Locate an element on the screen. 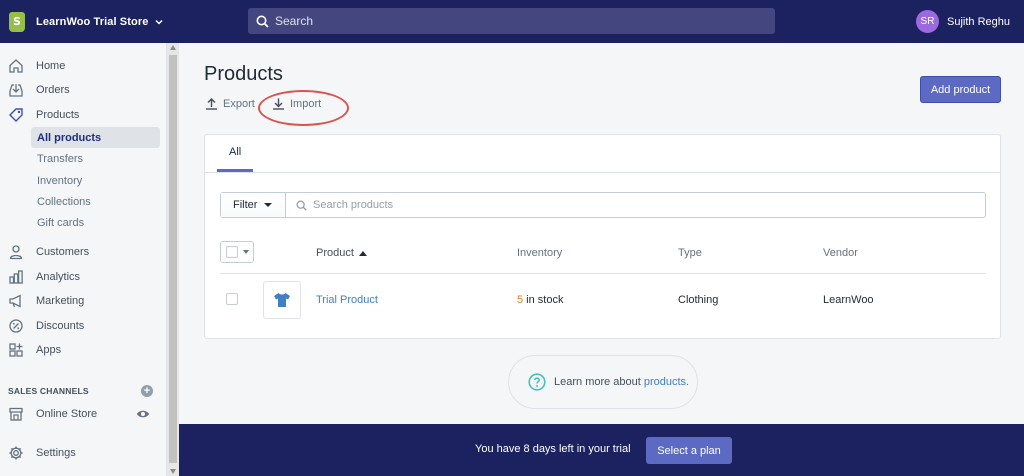 Image resolution: width=1024 pixels, height=476 pixels. search-products-placeholder: Search products is located at coordinates (353, 205).